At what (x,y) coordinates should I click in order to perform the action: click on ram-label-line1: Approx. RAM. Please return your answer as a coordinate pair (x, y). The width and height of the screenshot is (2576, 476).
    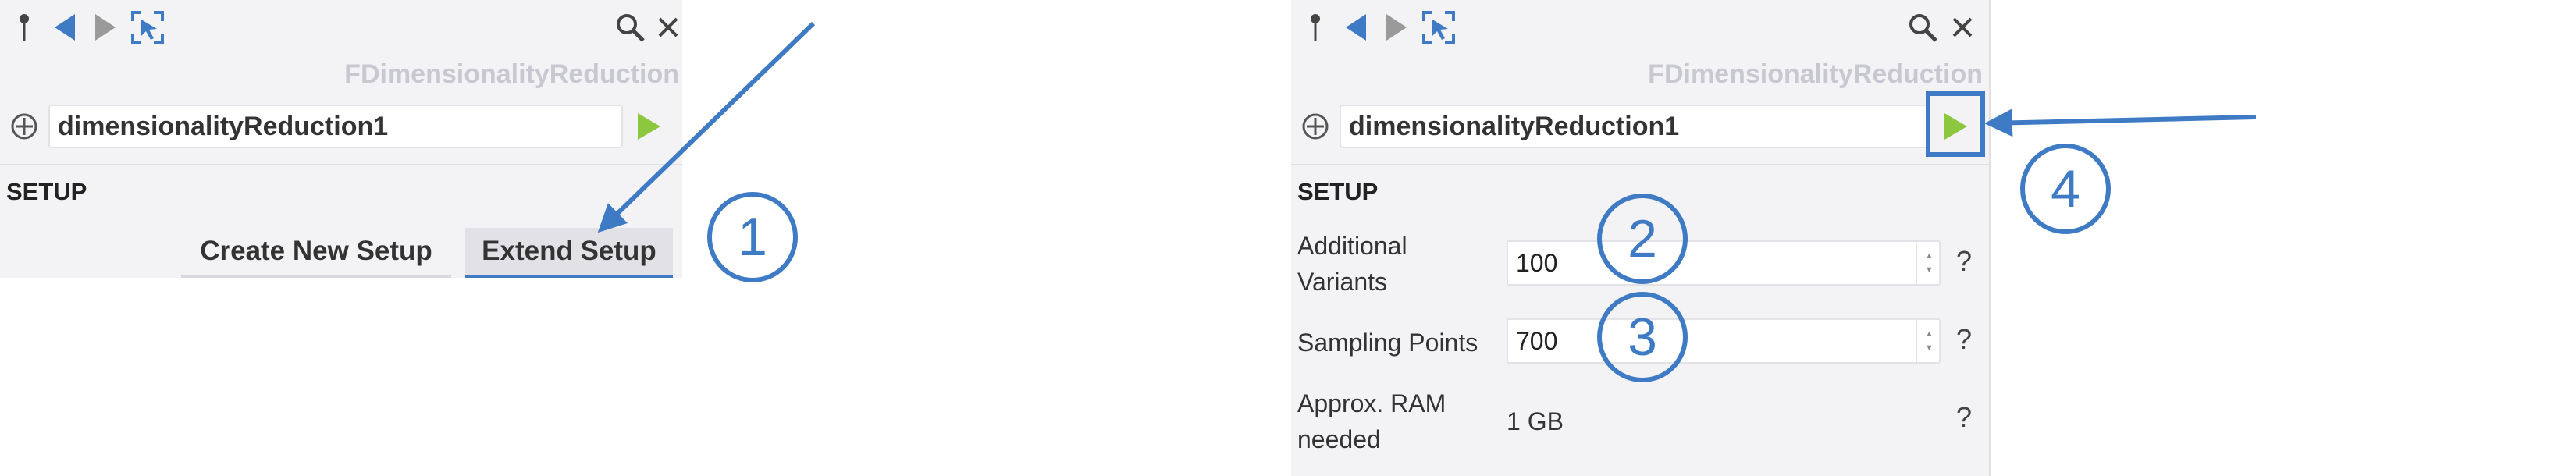
    Looking at the image, I should click on (1371, 403).